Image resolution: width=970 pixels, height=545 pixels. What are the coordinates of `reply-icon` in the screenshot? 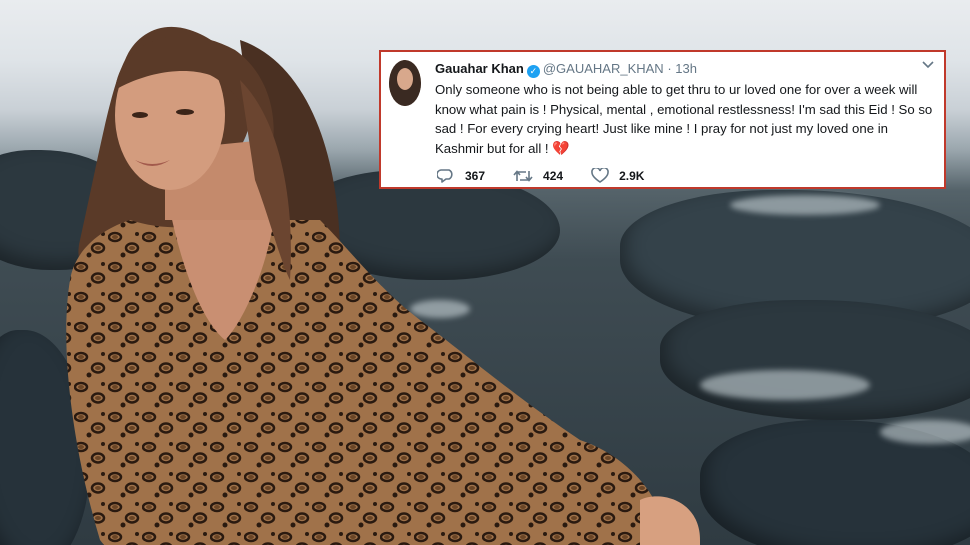 It's located at (445, 176).